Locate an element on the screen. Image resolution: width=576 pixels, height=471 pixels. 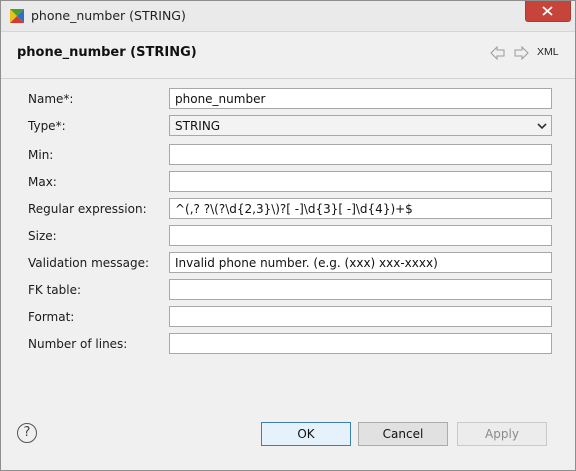
form-row-name: Name*: phone_number is located at coordinates (288, 99).